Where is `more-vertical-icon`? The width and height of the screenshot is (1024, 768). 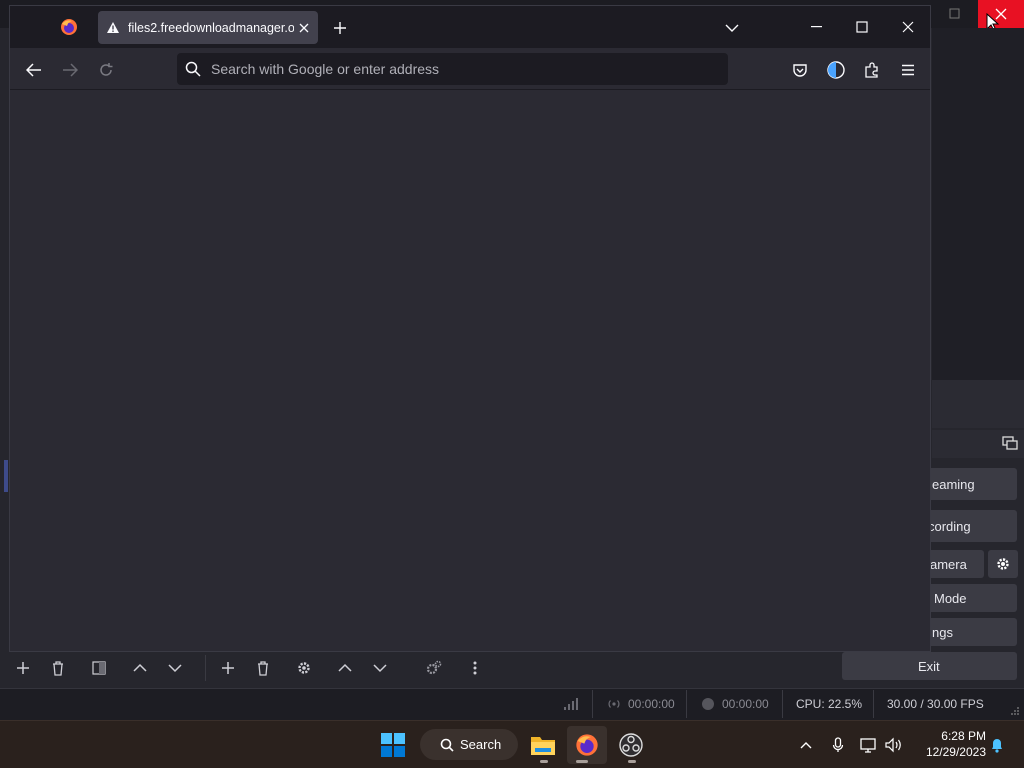 more-vertical-icon is located at coordinates (475, 668).